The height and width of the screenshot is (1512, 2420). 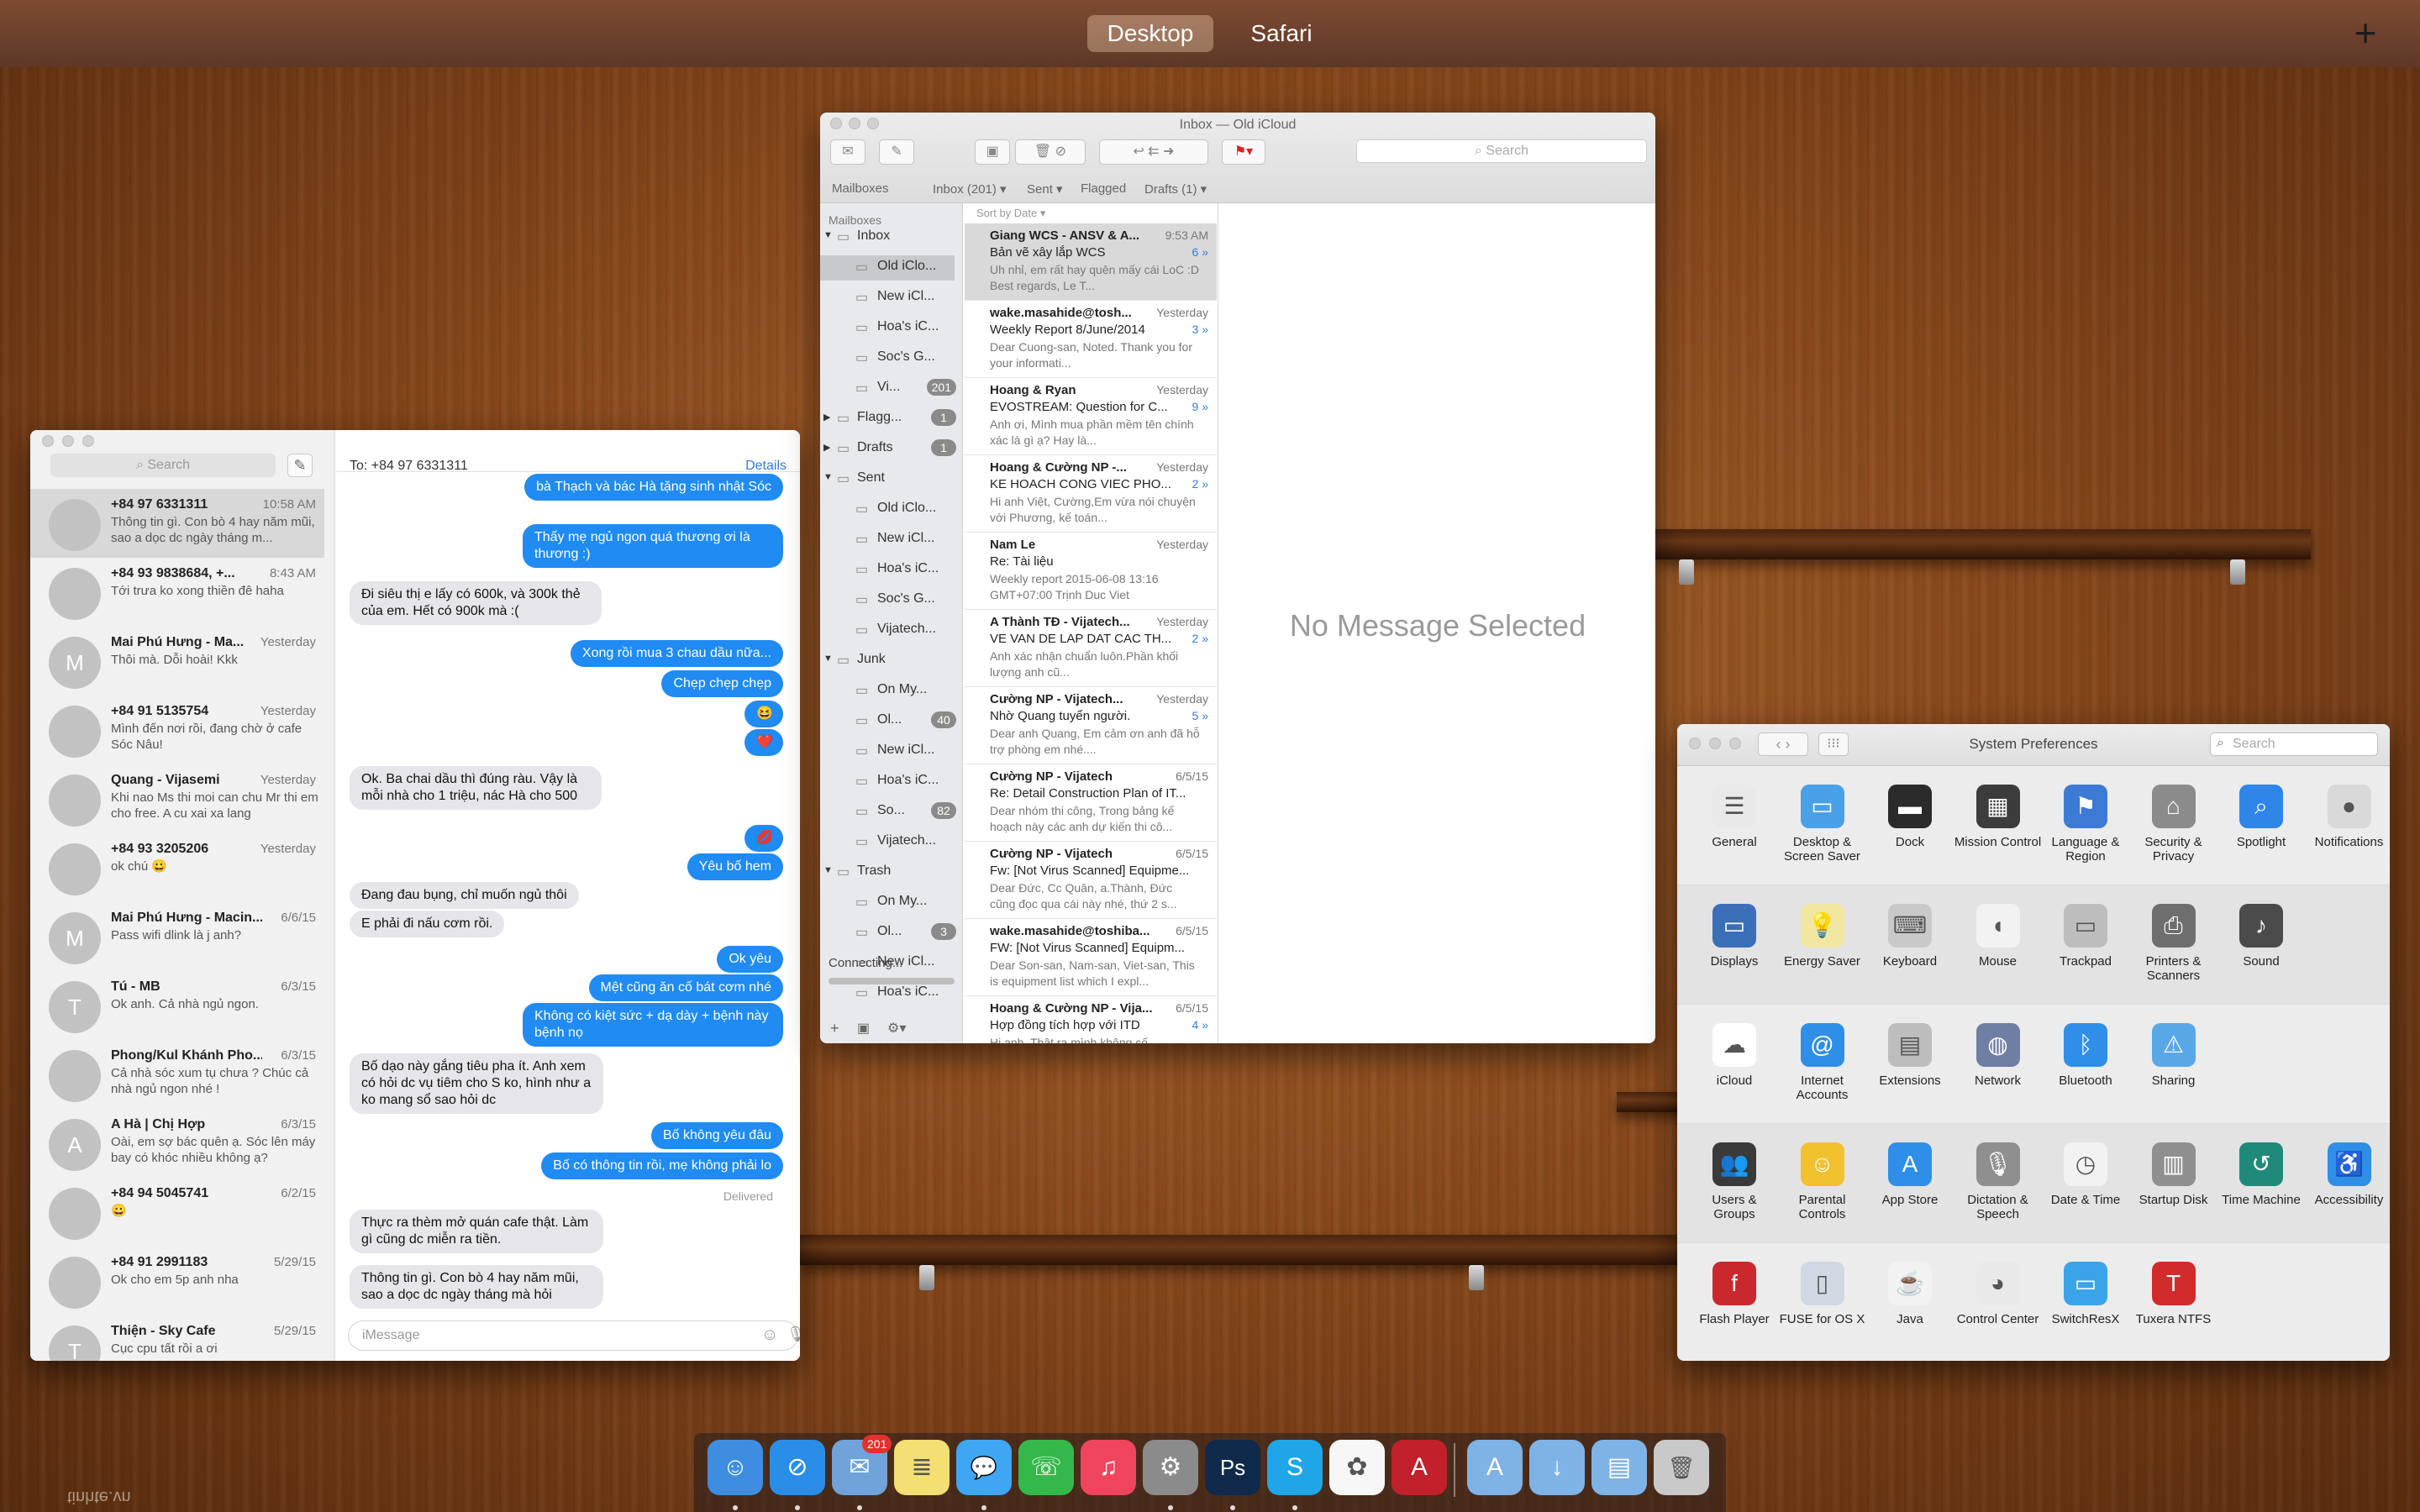 I want to click on pref-sharing: ⚠ Sharing, so click(x=2173, y=1055).